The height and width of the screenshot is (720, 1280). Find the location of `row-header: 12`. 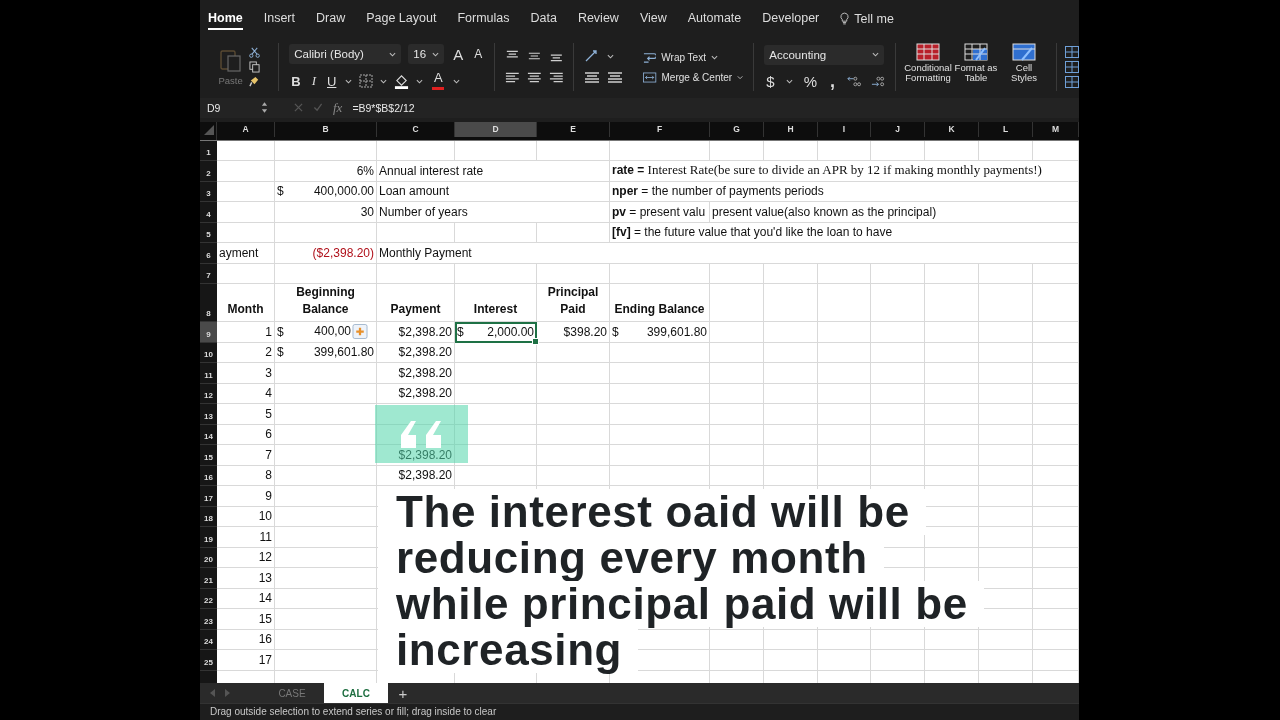

row-header: 12 is located at coordinates (208, 394).